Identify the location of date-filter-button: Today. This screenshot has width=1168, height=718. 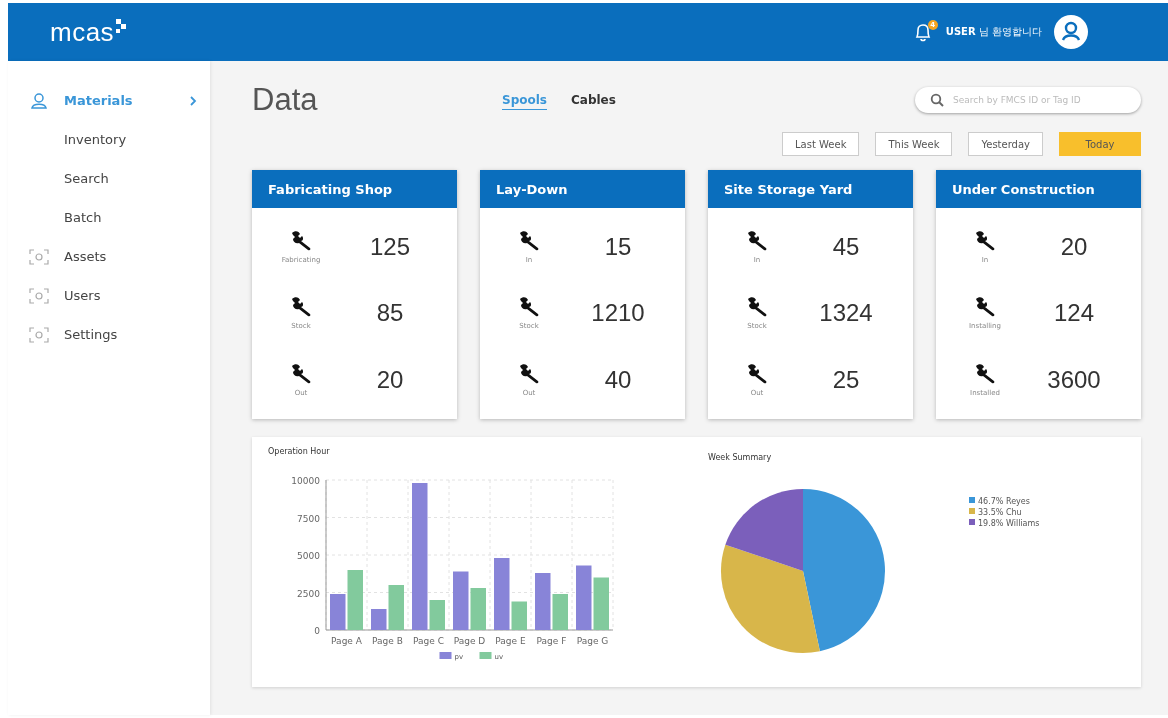
(1100, 144).